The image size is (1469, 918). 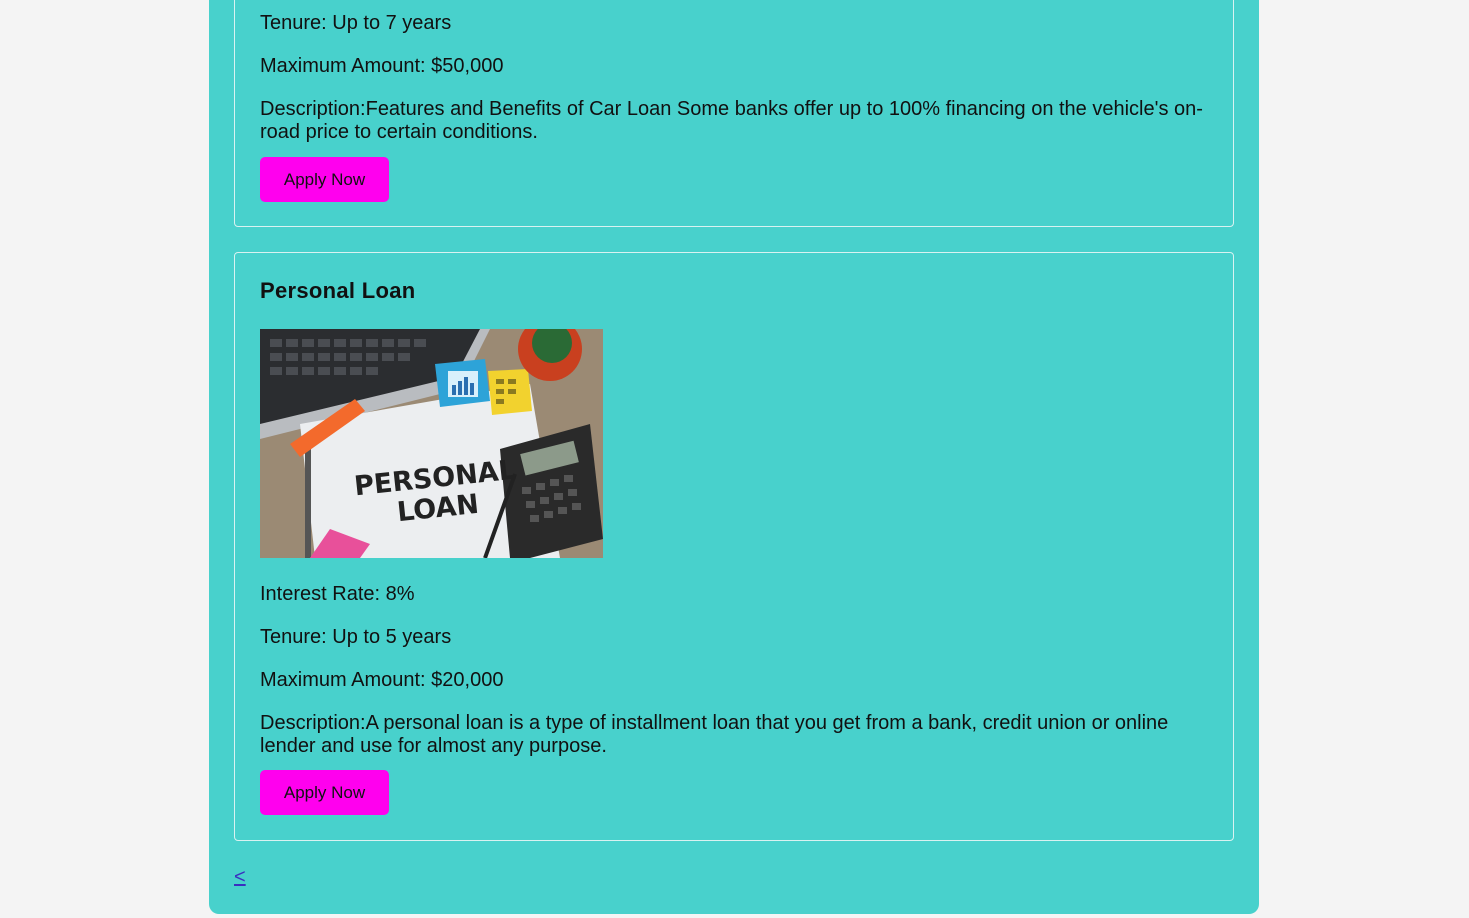 I want to click on car-loan-max-amount: Maximum Amount: $50,000, so click(x=382, y=66).